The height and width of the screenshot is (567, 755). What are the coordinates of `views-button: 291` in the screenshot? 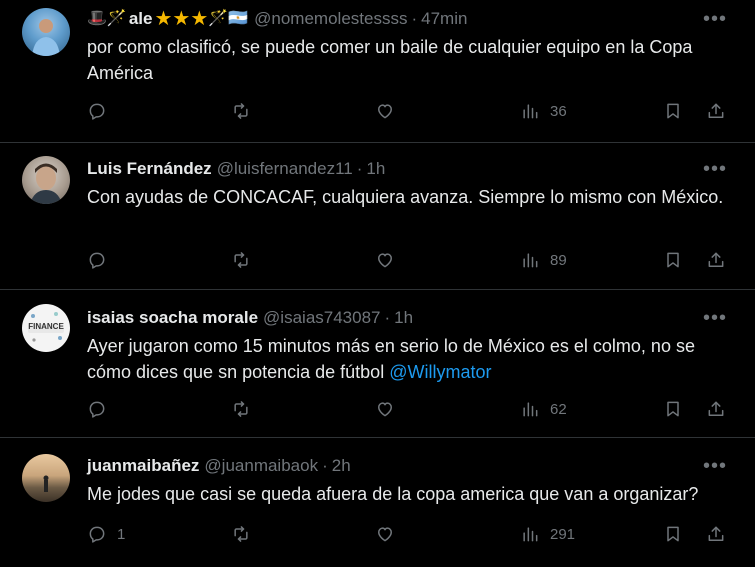 It's located at (547, 534).